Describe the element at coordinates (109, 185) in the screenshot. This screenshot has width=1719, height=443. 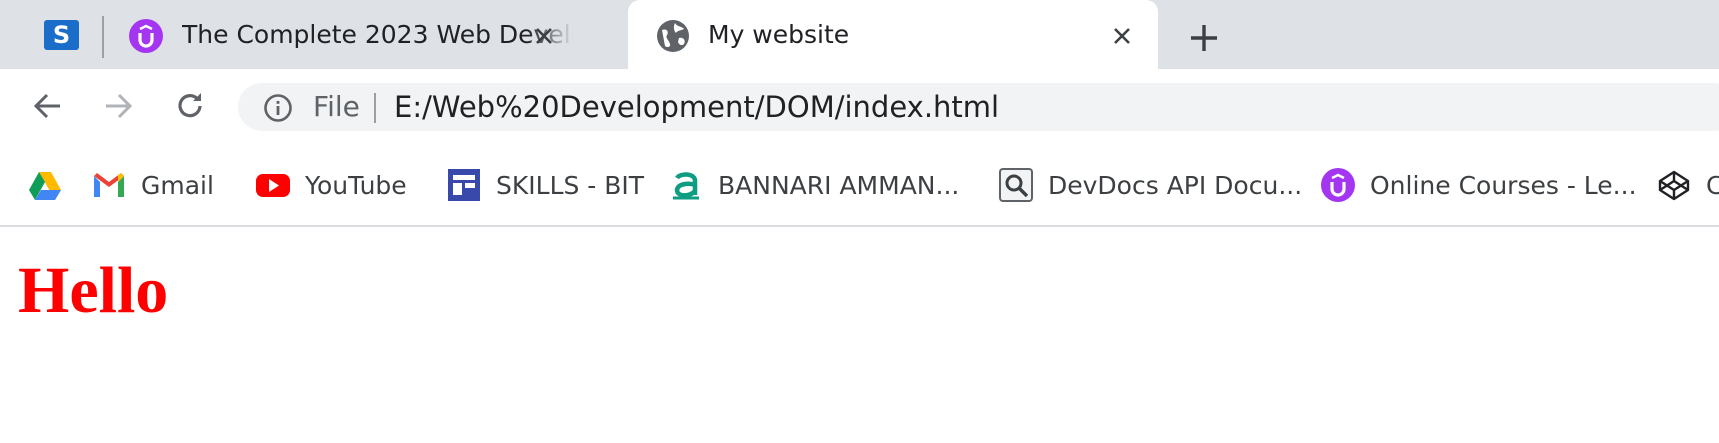
I see `gmail-icon` at that location.